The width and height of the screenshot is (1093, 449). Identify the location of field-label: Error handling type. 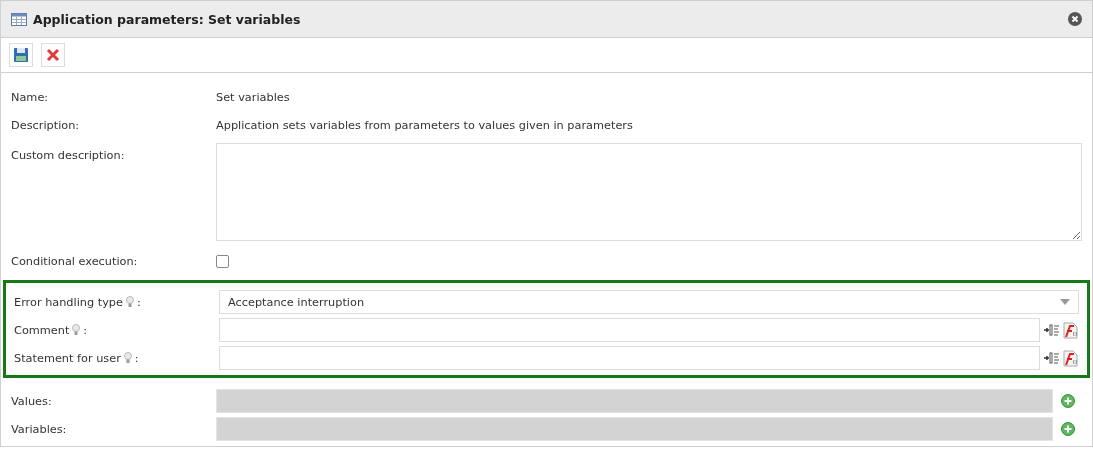
(68, 302).